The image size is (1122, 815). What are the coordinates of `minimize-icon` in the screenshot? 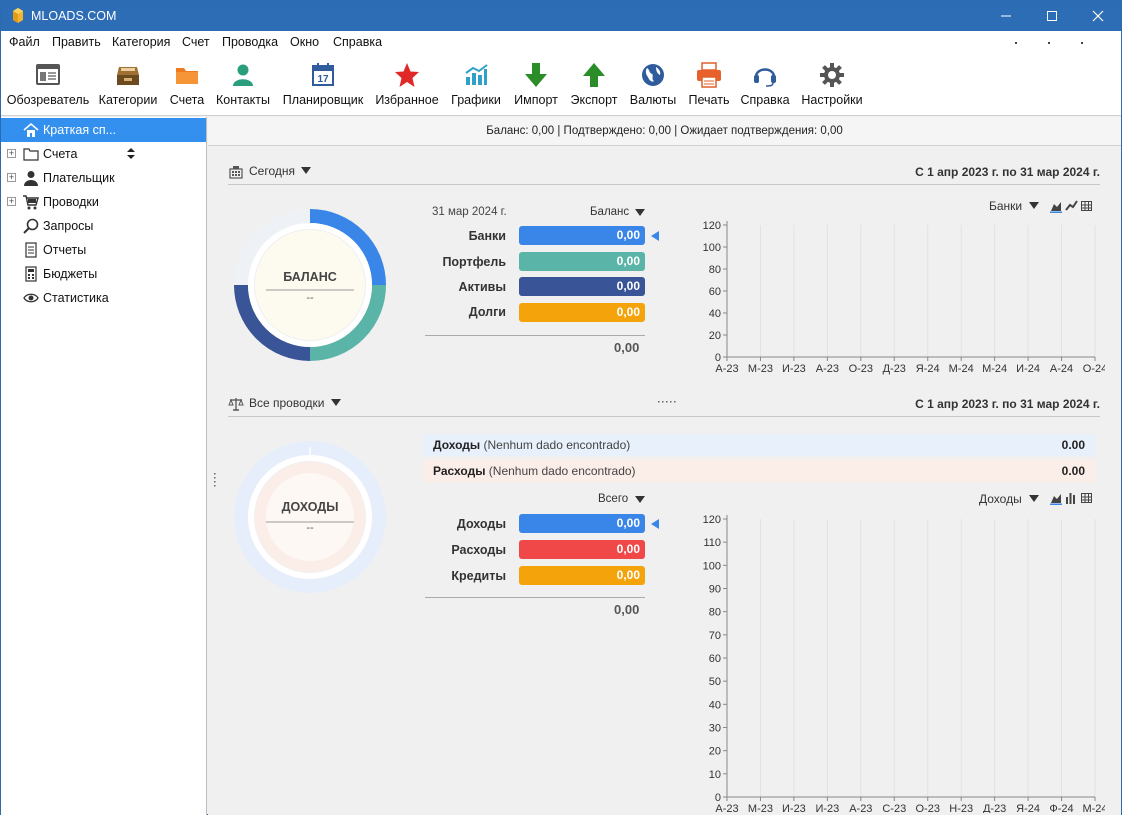 It's located at (1006, 16).